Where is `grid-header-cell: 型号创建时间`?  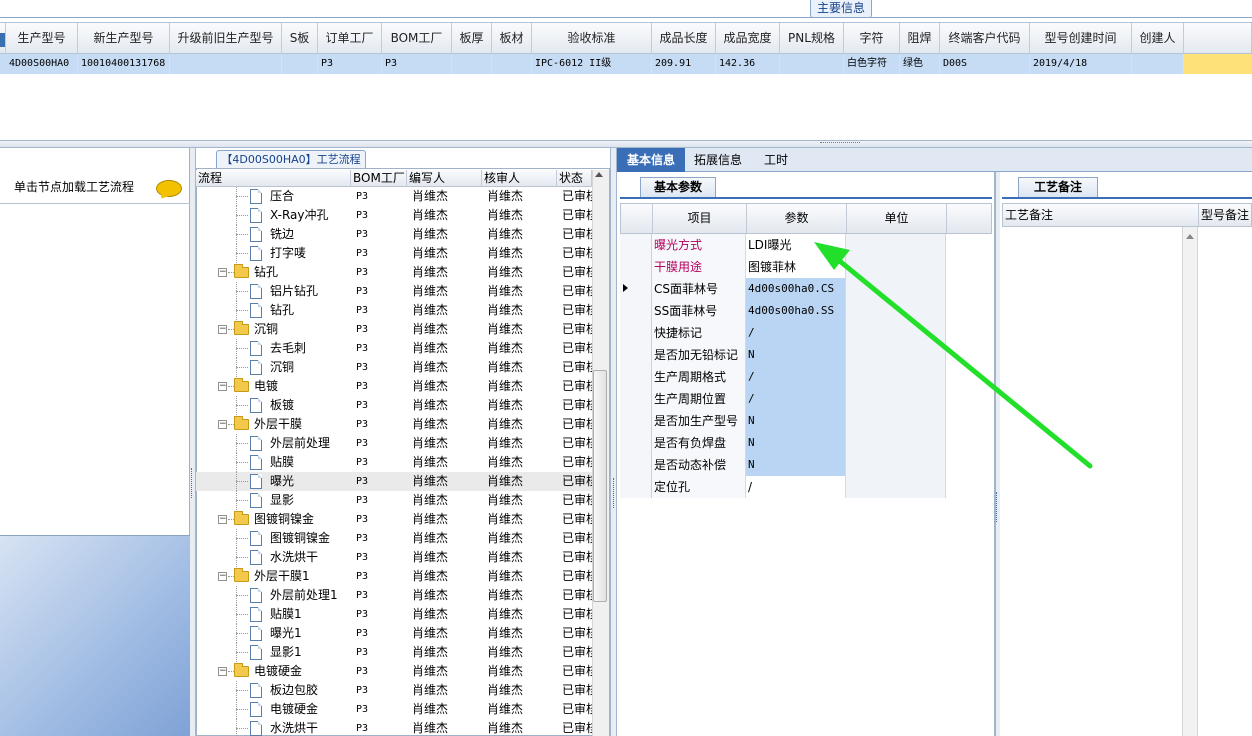
grid-header-cell: 型号创建时间 is located at coordinates (1081, 38).